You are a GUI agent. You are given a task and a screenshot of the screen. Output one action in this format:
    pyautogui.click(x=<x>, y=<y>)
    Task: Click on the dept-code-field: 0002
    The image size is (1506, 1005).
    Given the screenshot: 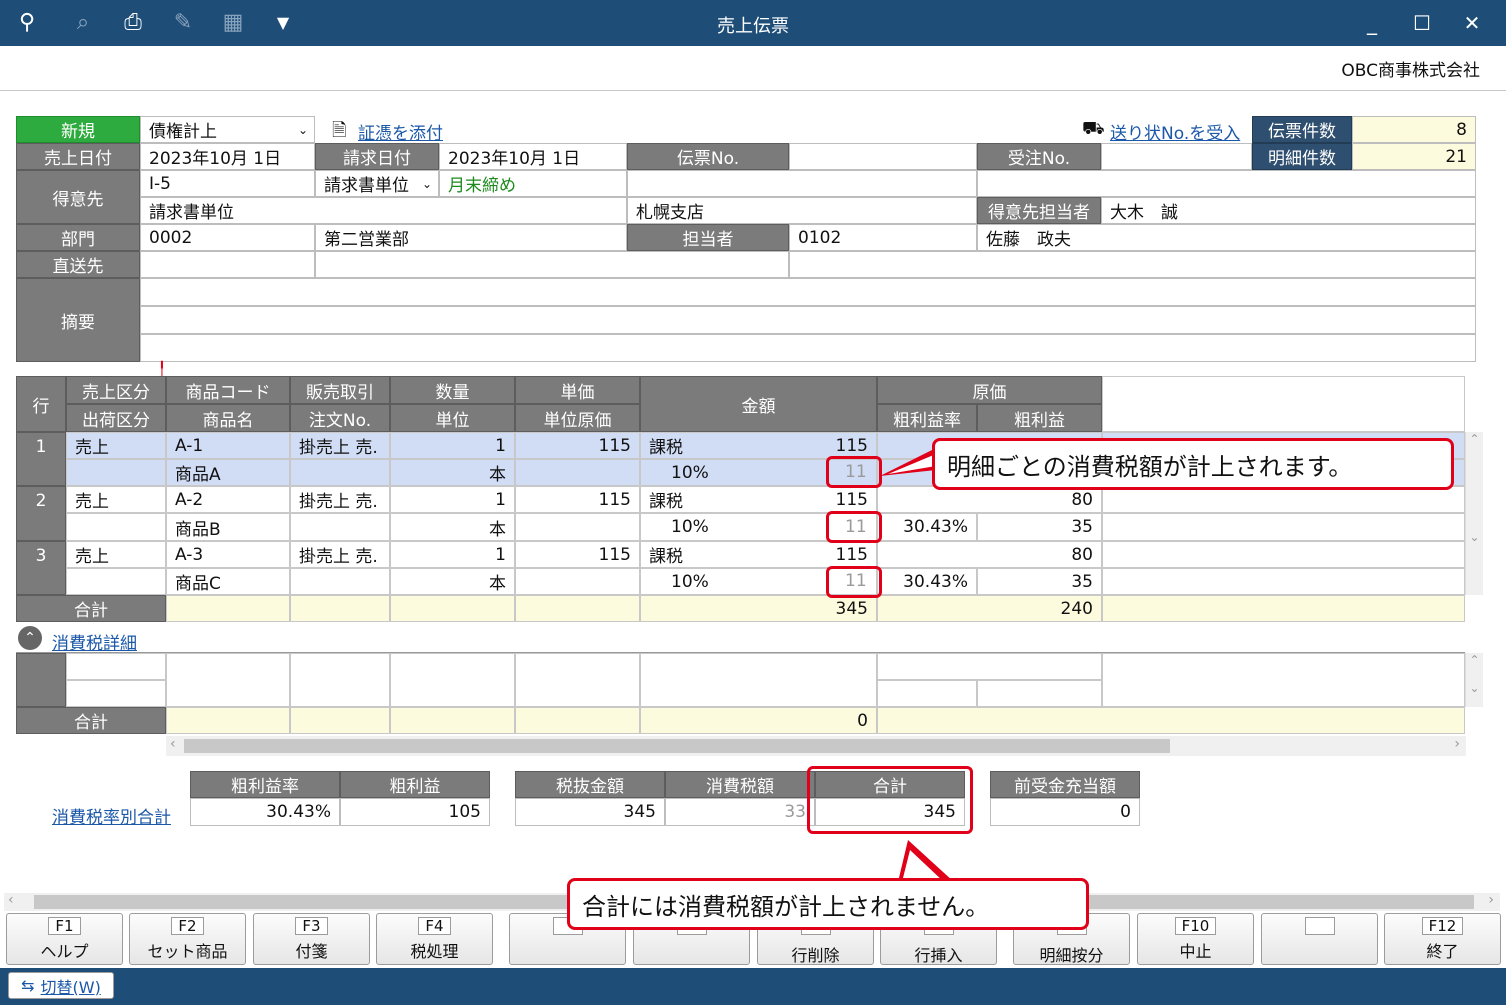 What is the action you would take?
    pyautogui.click(x=227, y=237)
    